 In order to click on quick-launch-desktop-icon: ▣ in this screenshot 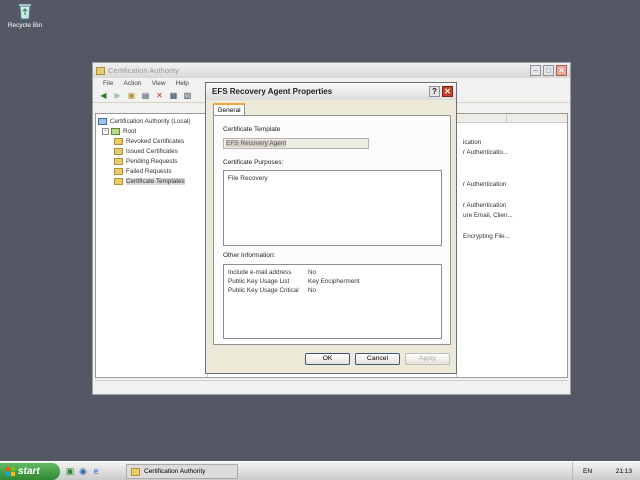, I will do `click(70, 471)`.